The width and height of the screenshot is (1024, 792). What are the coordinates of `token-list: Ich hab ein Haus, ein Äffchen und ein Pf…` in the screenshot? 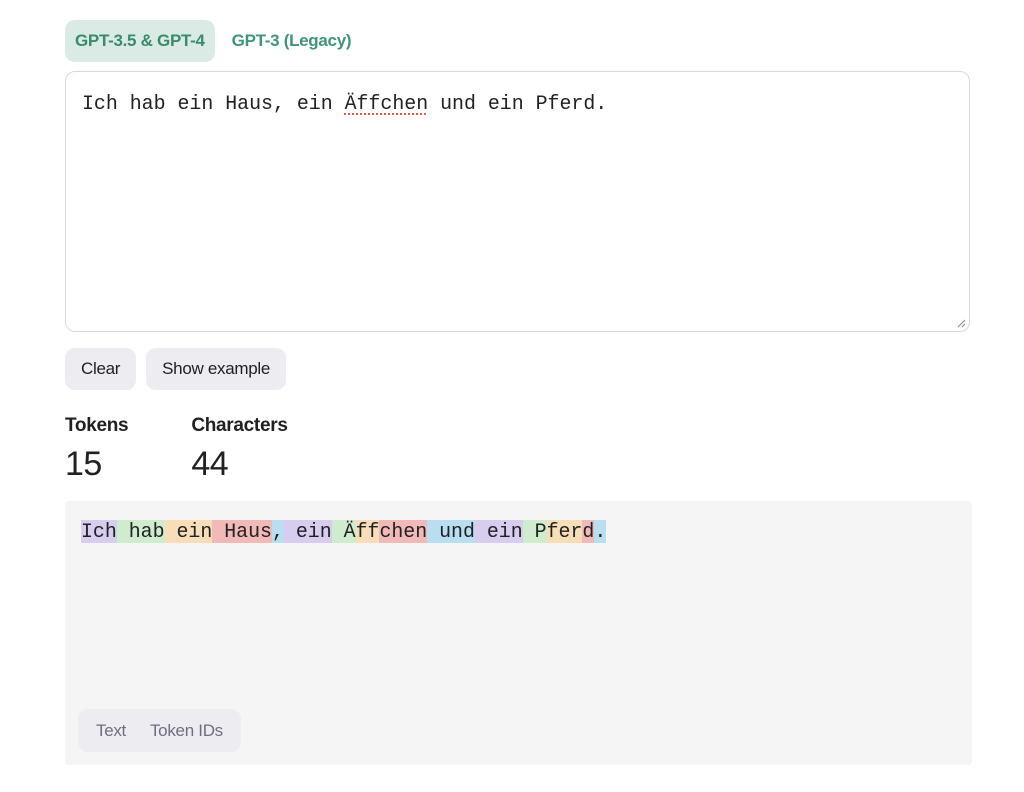 It's located at (344, 532).